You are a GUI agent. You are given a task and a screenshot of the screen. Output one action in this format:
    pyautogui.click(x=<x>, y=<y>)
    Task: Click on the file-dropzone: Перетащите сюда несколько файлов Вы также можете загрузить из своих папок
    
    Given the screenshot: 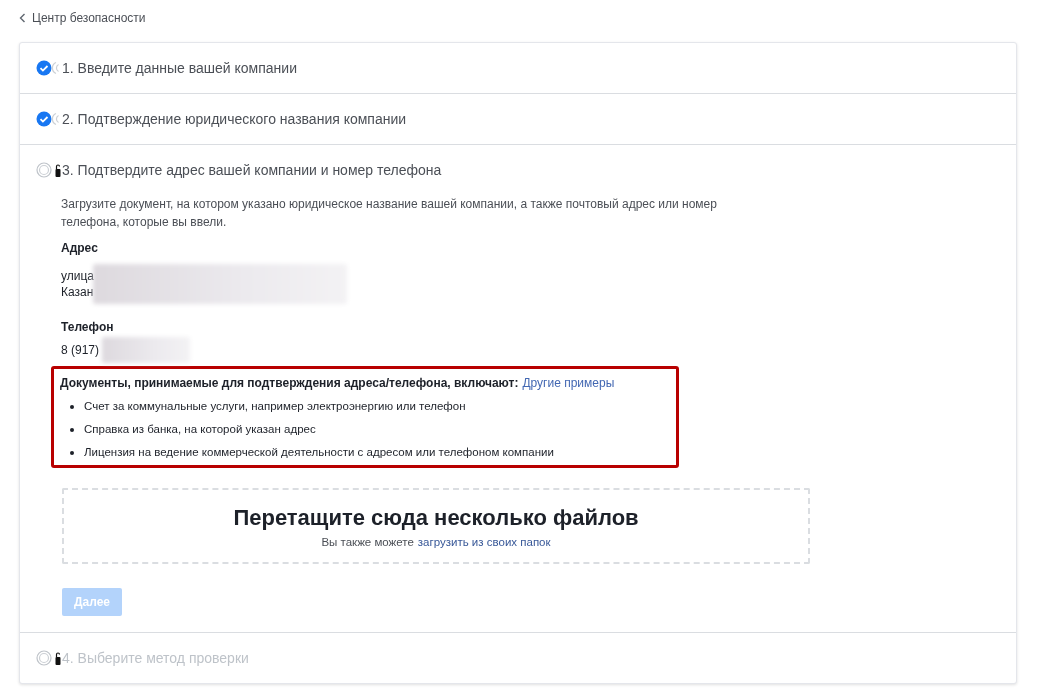 What is the action you would take?
    pyautogui.click(x=436, y=526)
    